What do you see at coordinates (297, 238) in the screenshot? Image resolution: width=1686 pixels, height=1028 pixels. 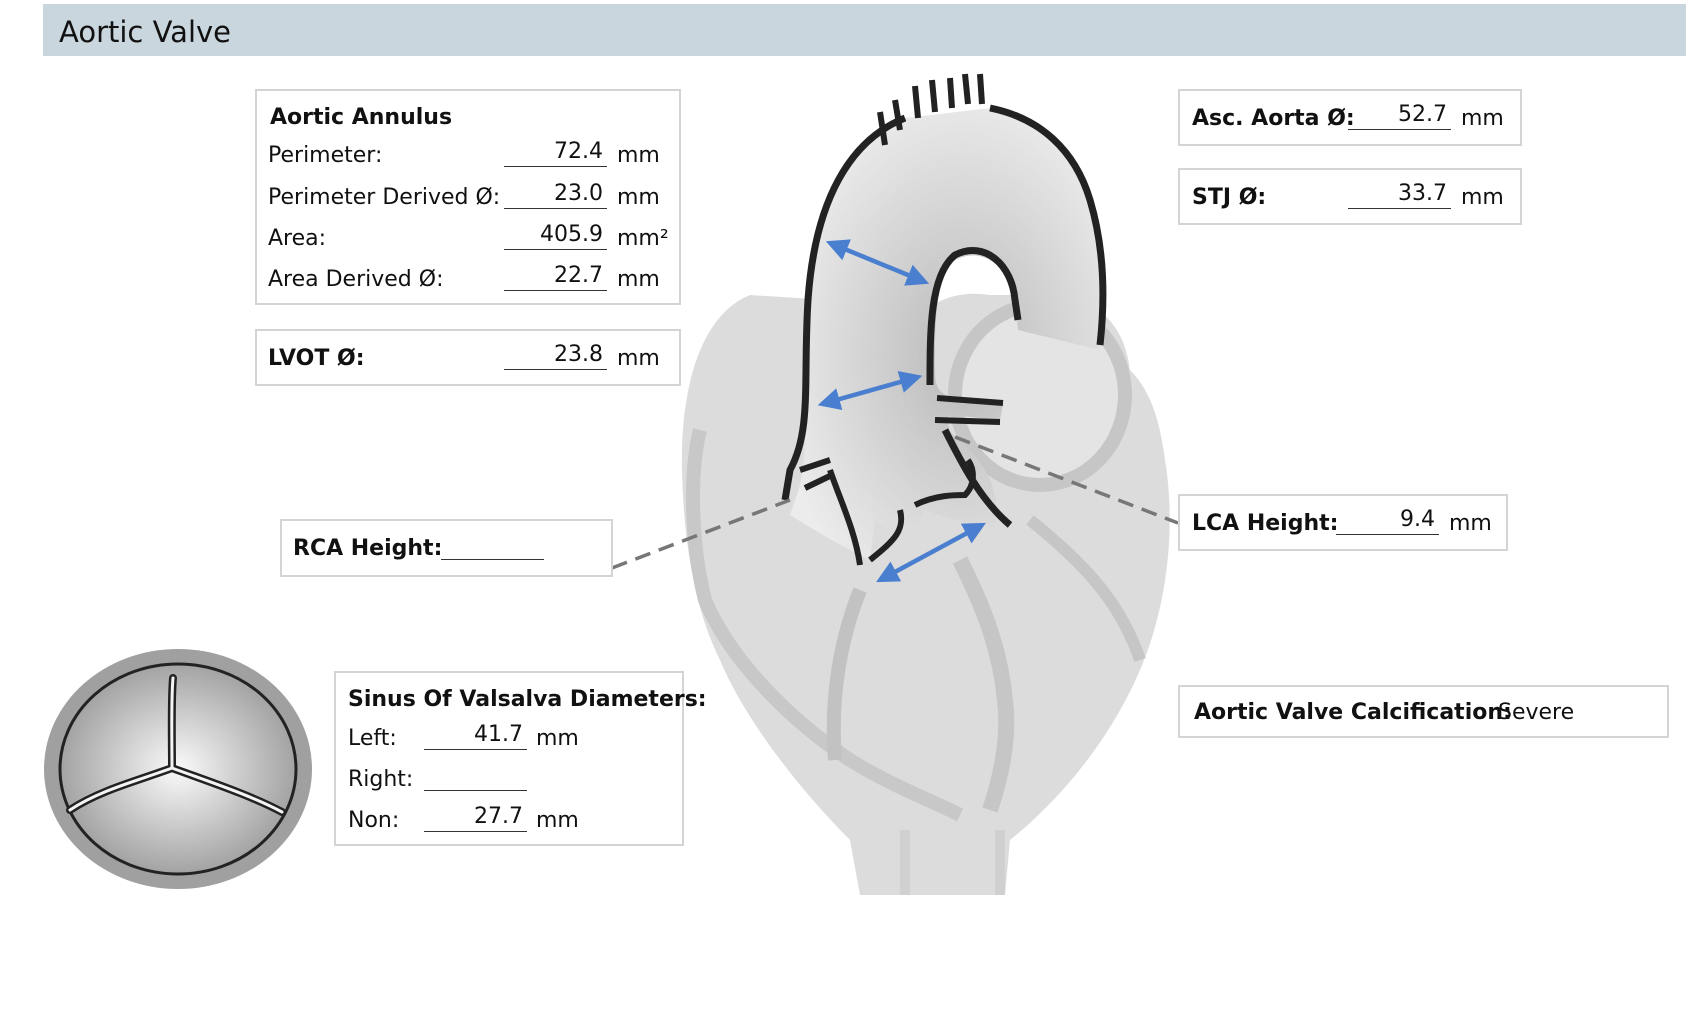 I see `area-label: Area:` at bounding box center [297, 238].